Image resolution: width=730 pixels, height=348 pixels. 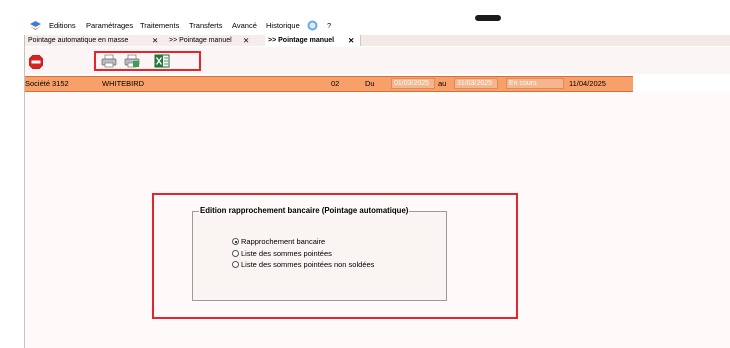 I want to click on stop-icon, so click(x=36, y=62).